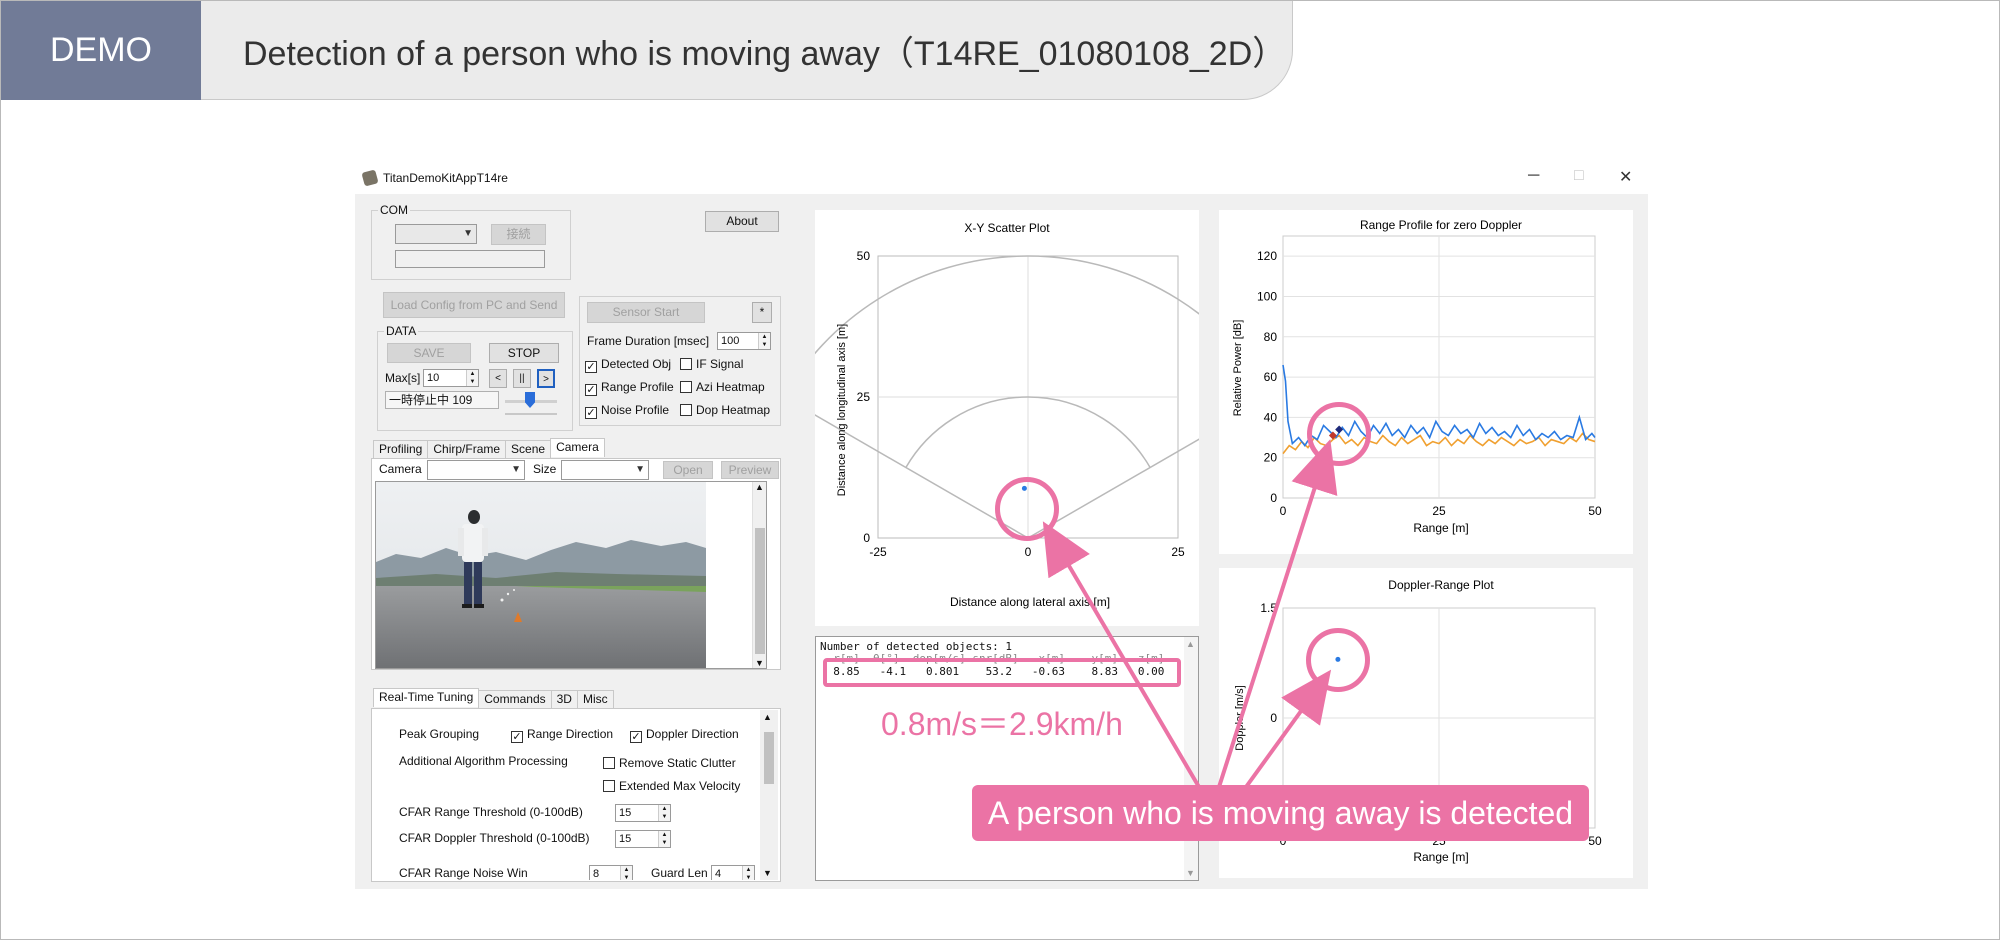  Describe the element at coordinates (1002, 724) in the screenshot. I see `speed-annotation: 0.8m/s＝2.9km/h` at that location.